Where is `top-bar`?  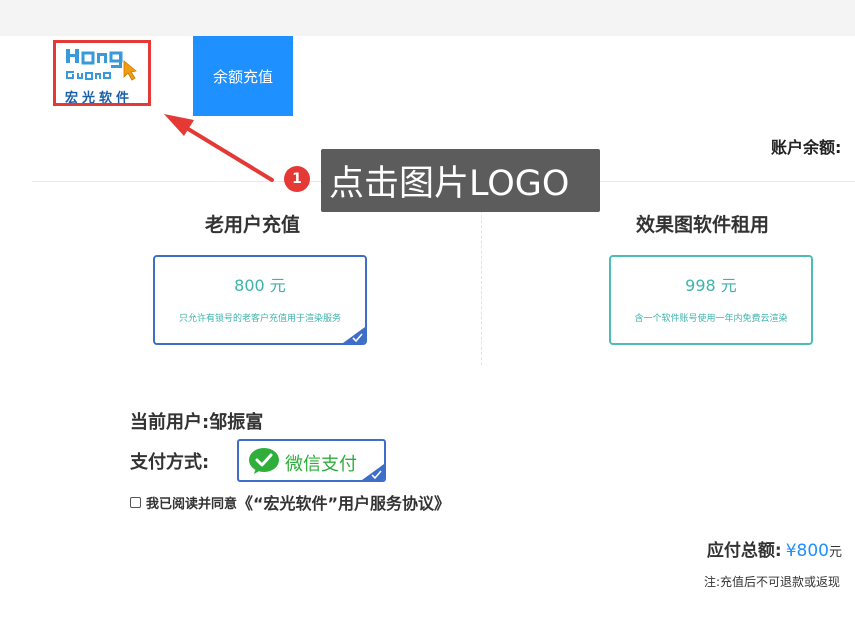 top-bar is located at coordinates (427, 18).